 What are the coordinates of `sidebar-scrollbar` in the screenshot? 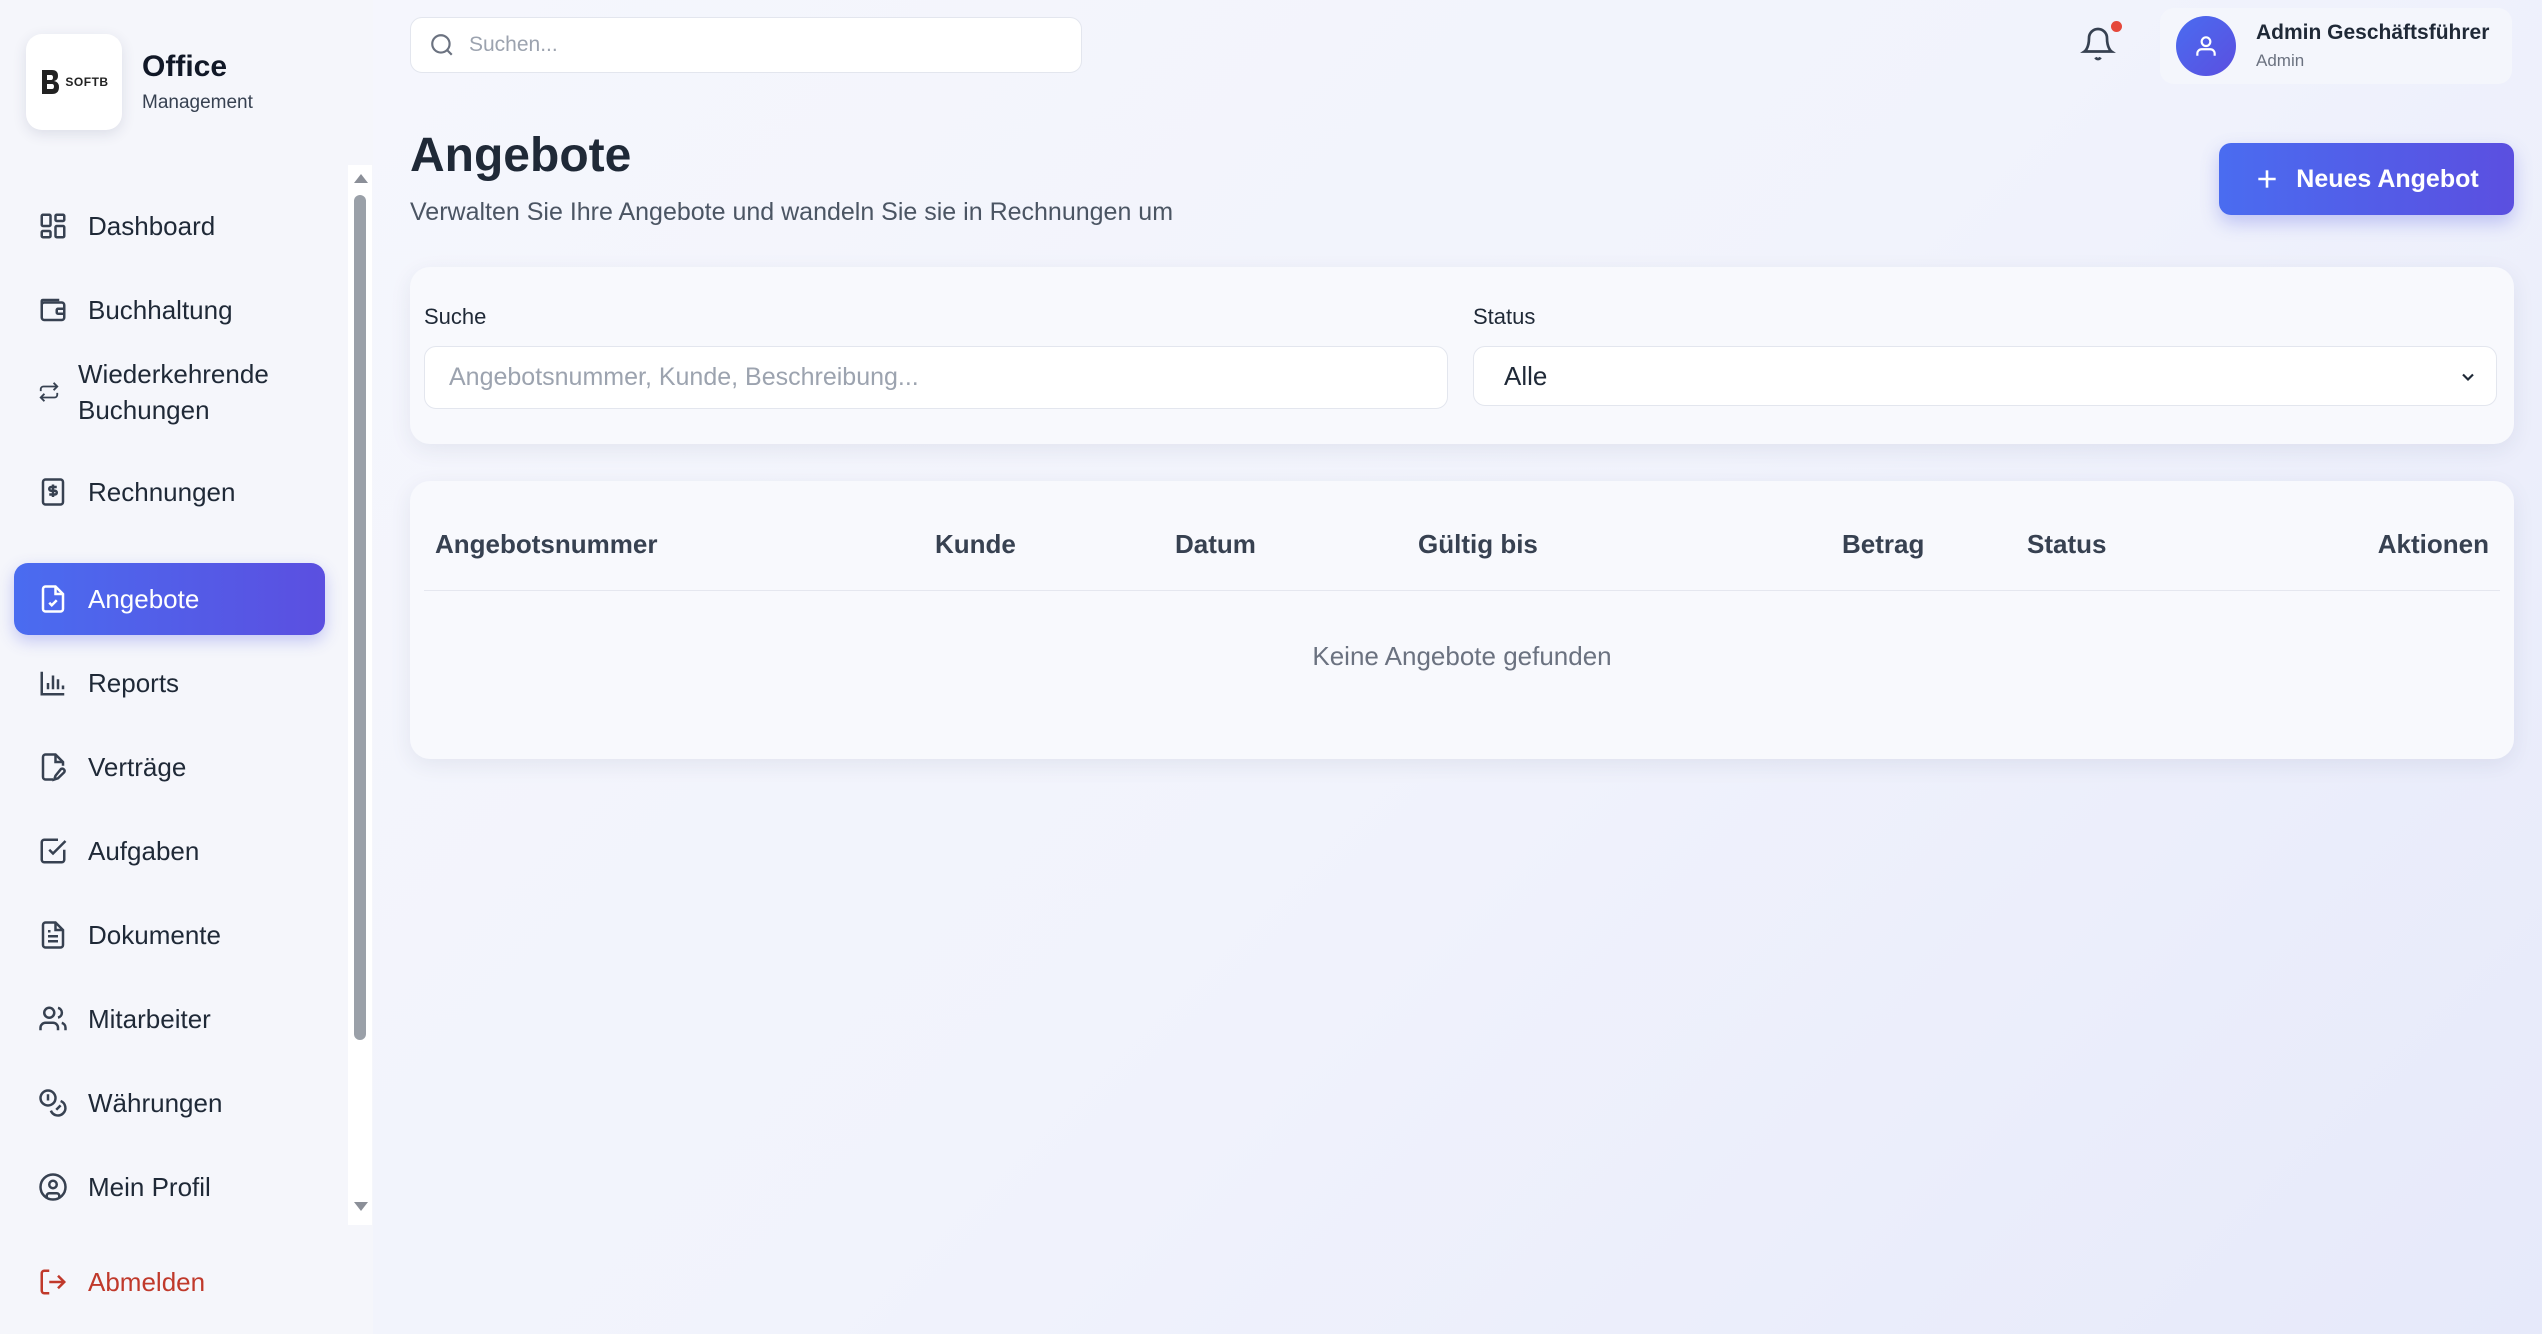 It's located at (360, 695).